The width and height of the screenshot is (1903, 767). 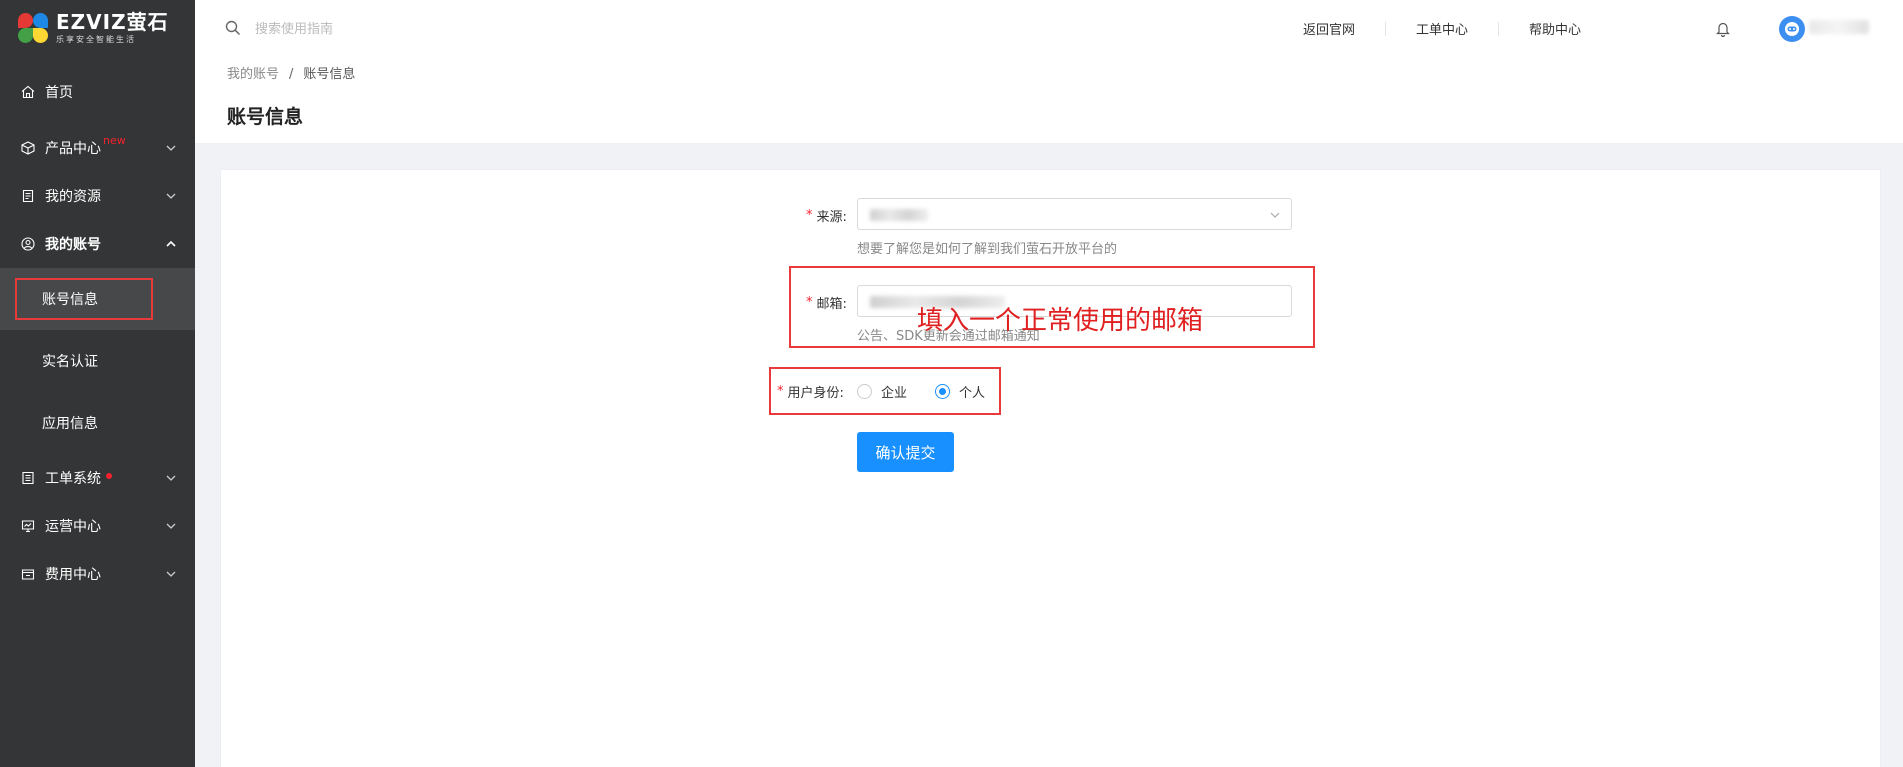 I want to click on sidebar-subitem-app-info: 应用信息, so click(x=97, y=423).